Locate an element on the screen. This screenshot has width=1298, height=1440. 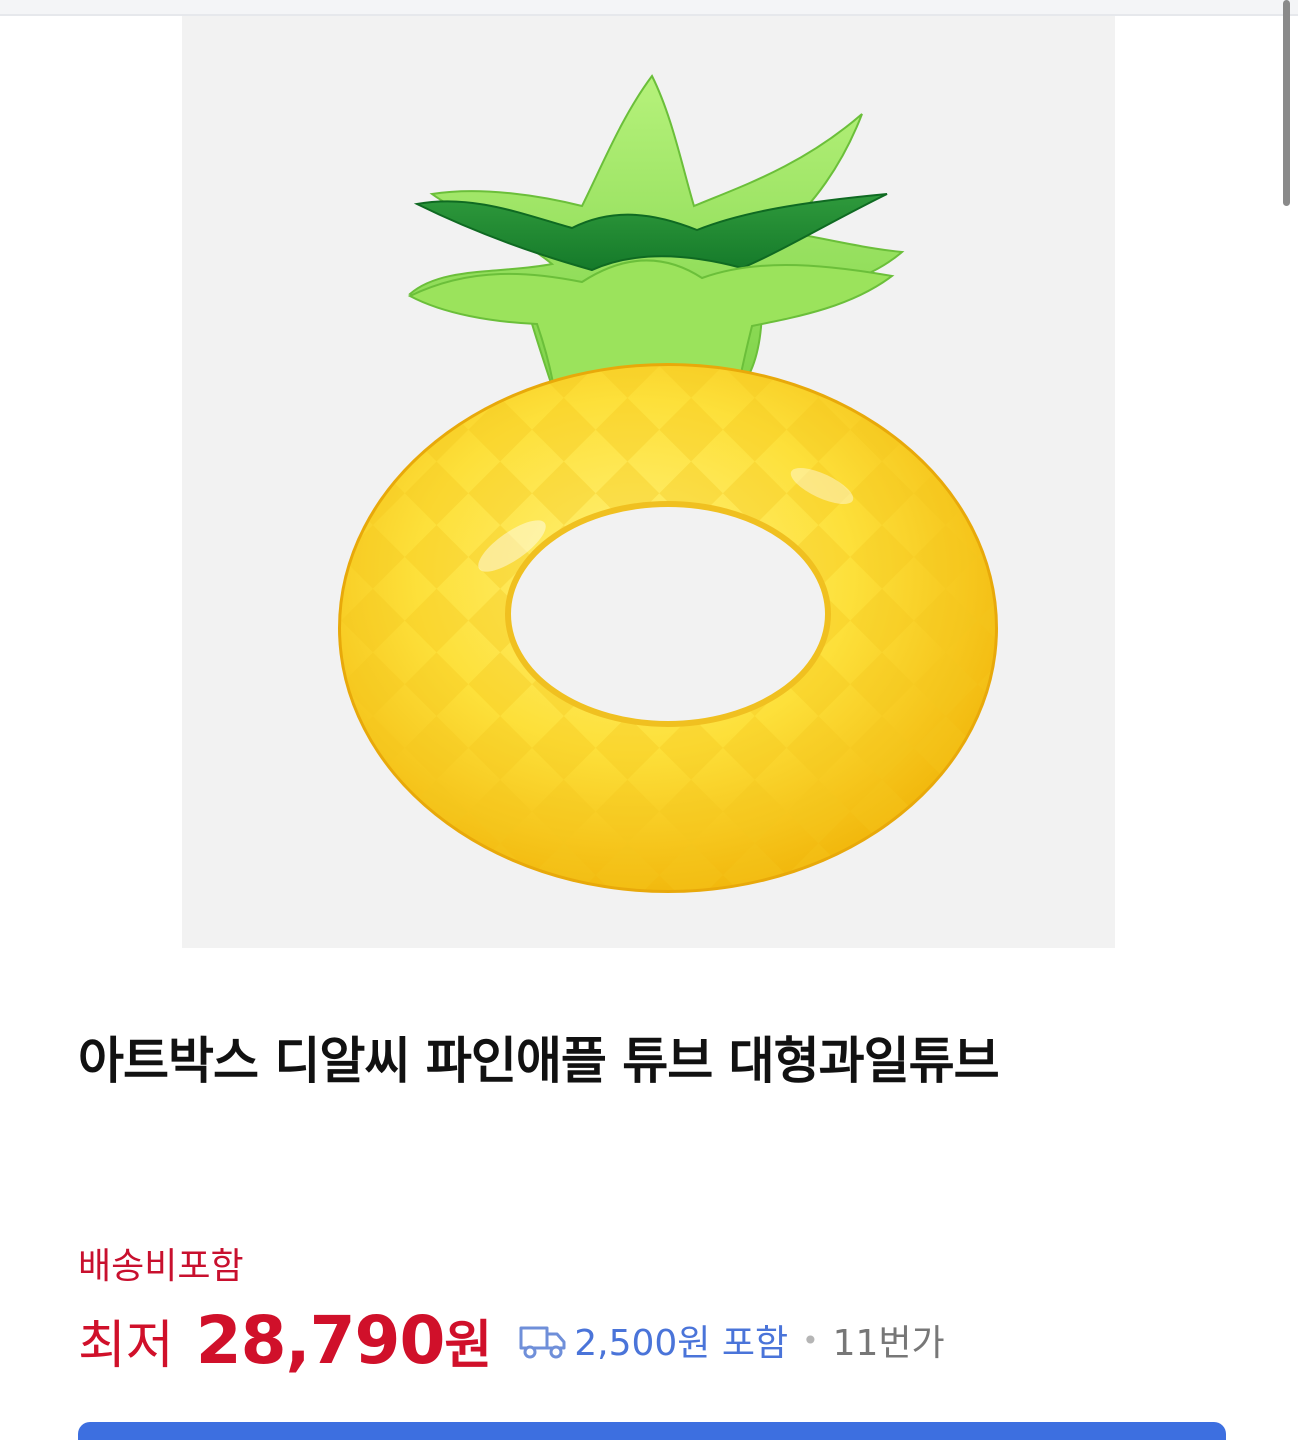
delivery-fee: 2,500원 포함 is located at coordinates (681, 1343).